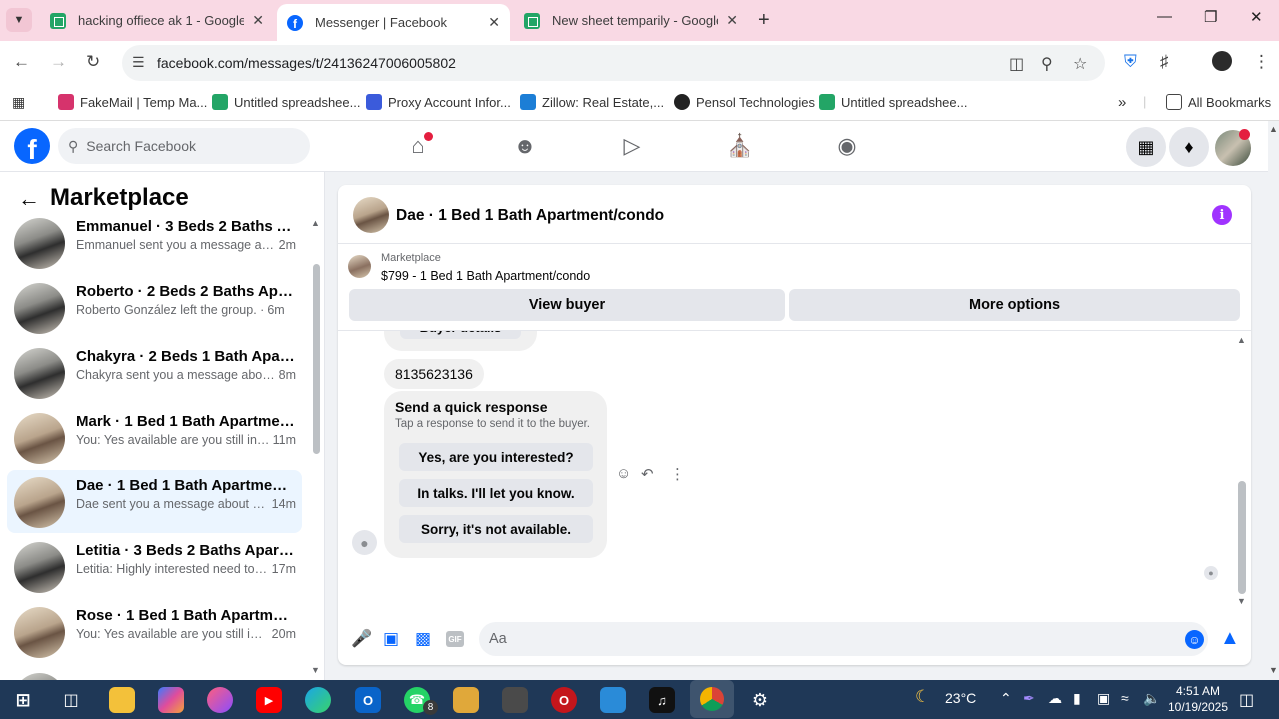 The height and width of the screenshot is (719, 1279). I want to click on facebook-search: ⚲, so click(184, 146).